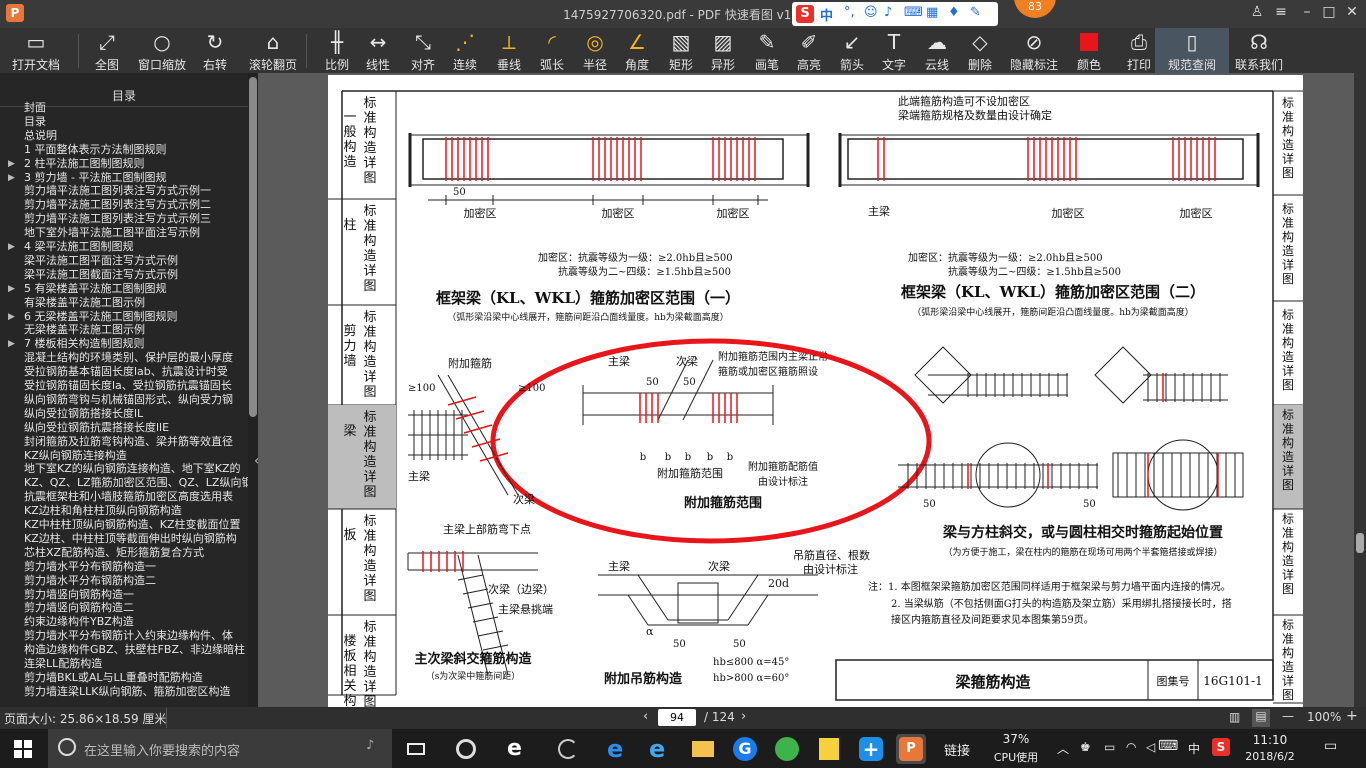 The image size is (1366, 768). I want to click on page-number-input: 94, so click(677, 717).